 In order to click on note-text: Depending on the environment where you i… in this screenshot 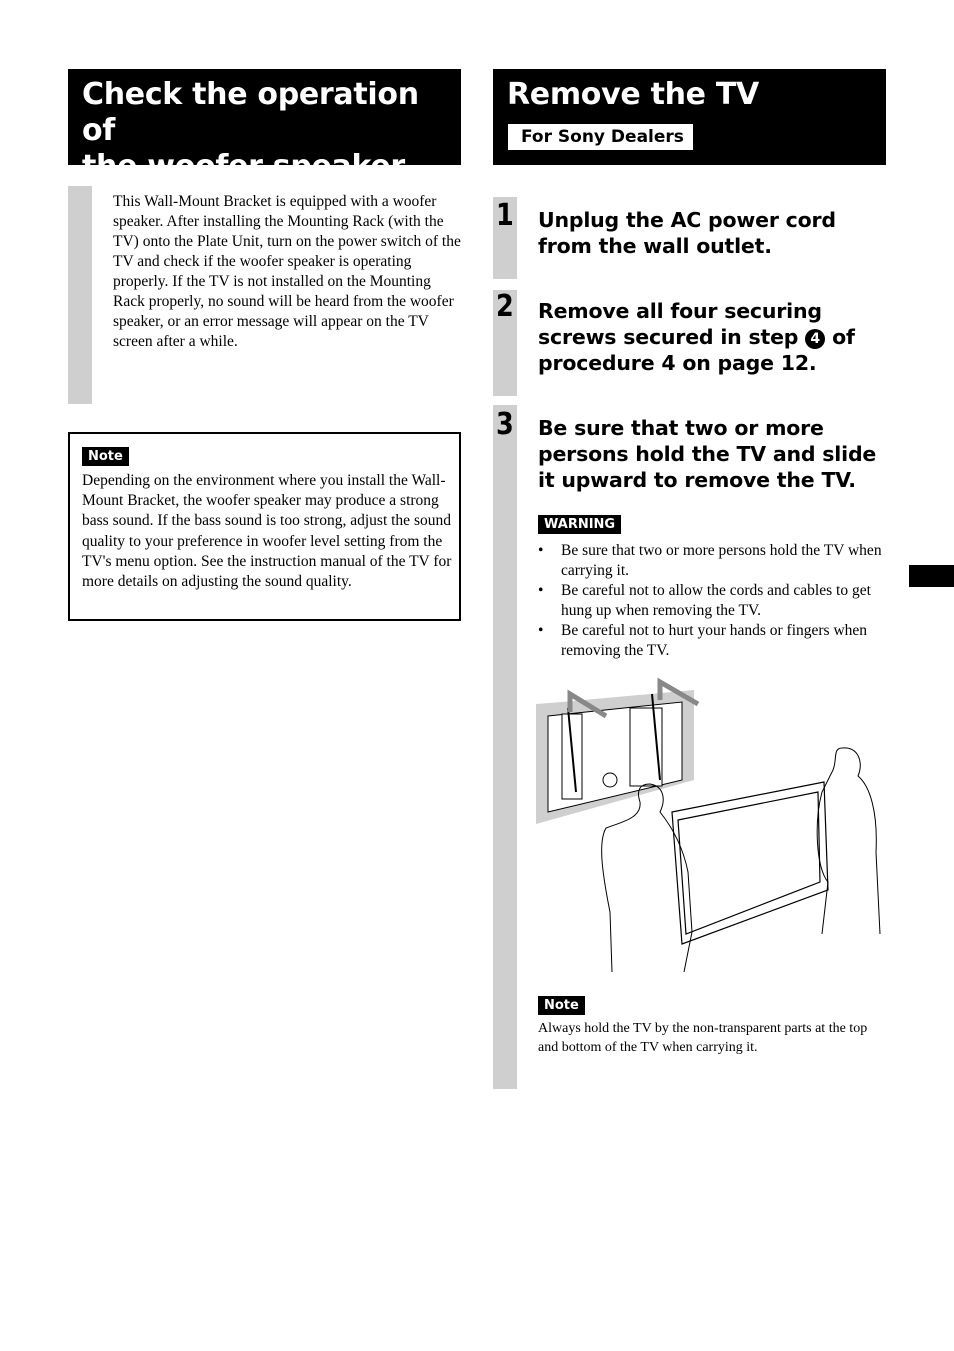, I will do `click(267, 531)`.